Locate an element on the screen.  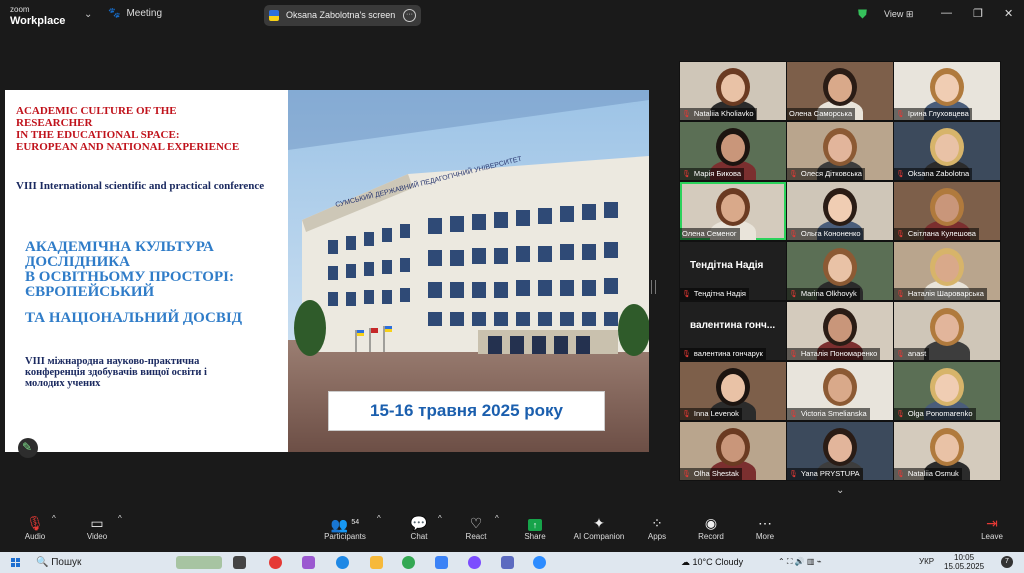
opera-icon is located at coordinates (275, 562).